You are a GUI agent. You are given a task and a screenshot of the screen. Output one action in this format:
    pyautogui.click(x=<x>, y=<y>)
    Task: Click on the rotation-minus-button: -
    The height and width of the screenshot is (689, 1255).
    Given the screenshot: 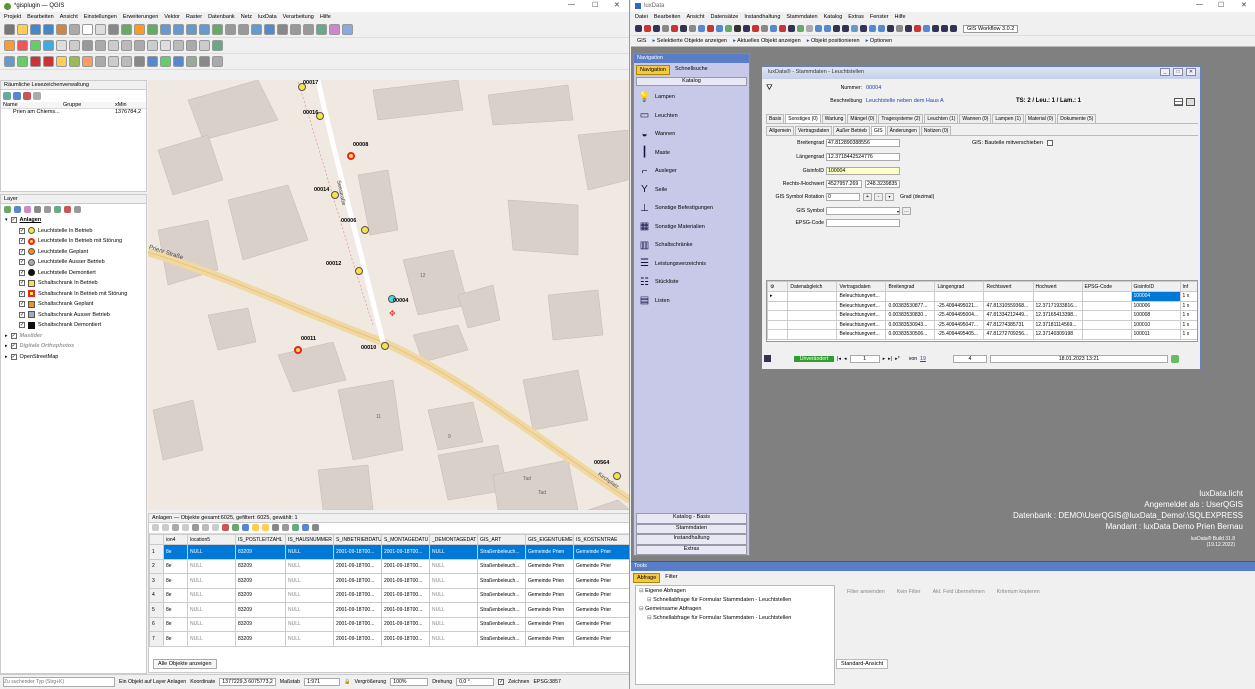 What is the action you would take?
    pyautogui.click(x=878, y=197)
    